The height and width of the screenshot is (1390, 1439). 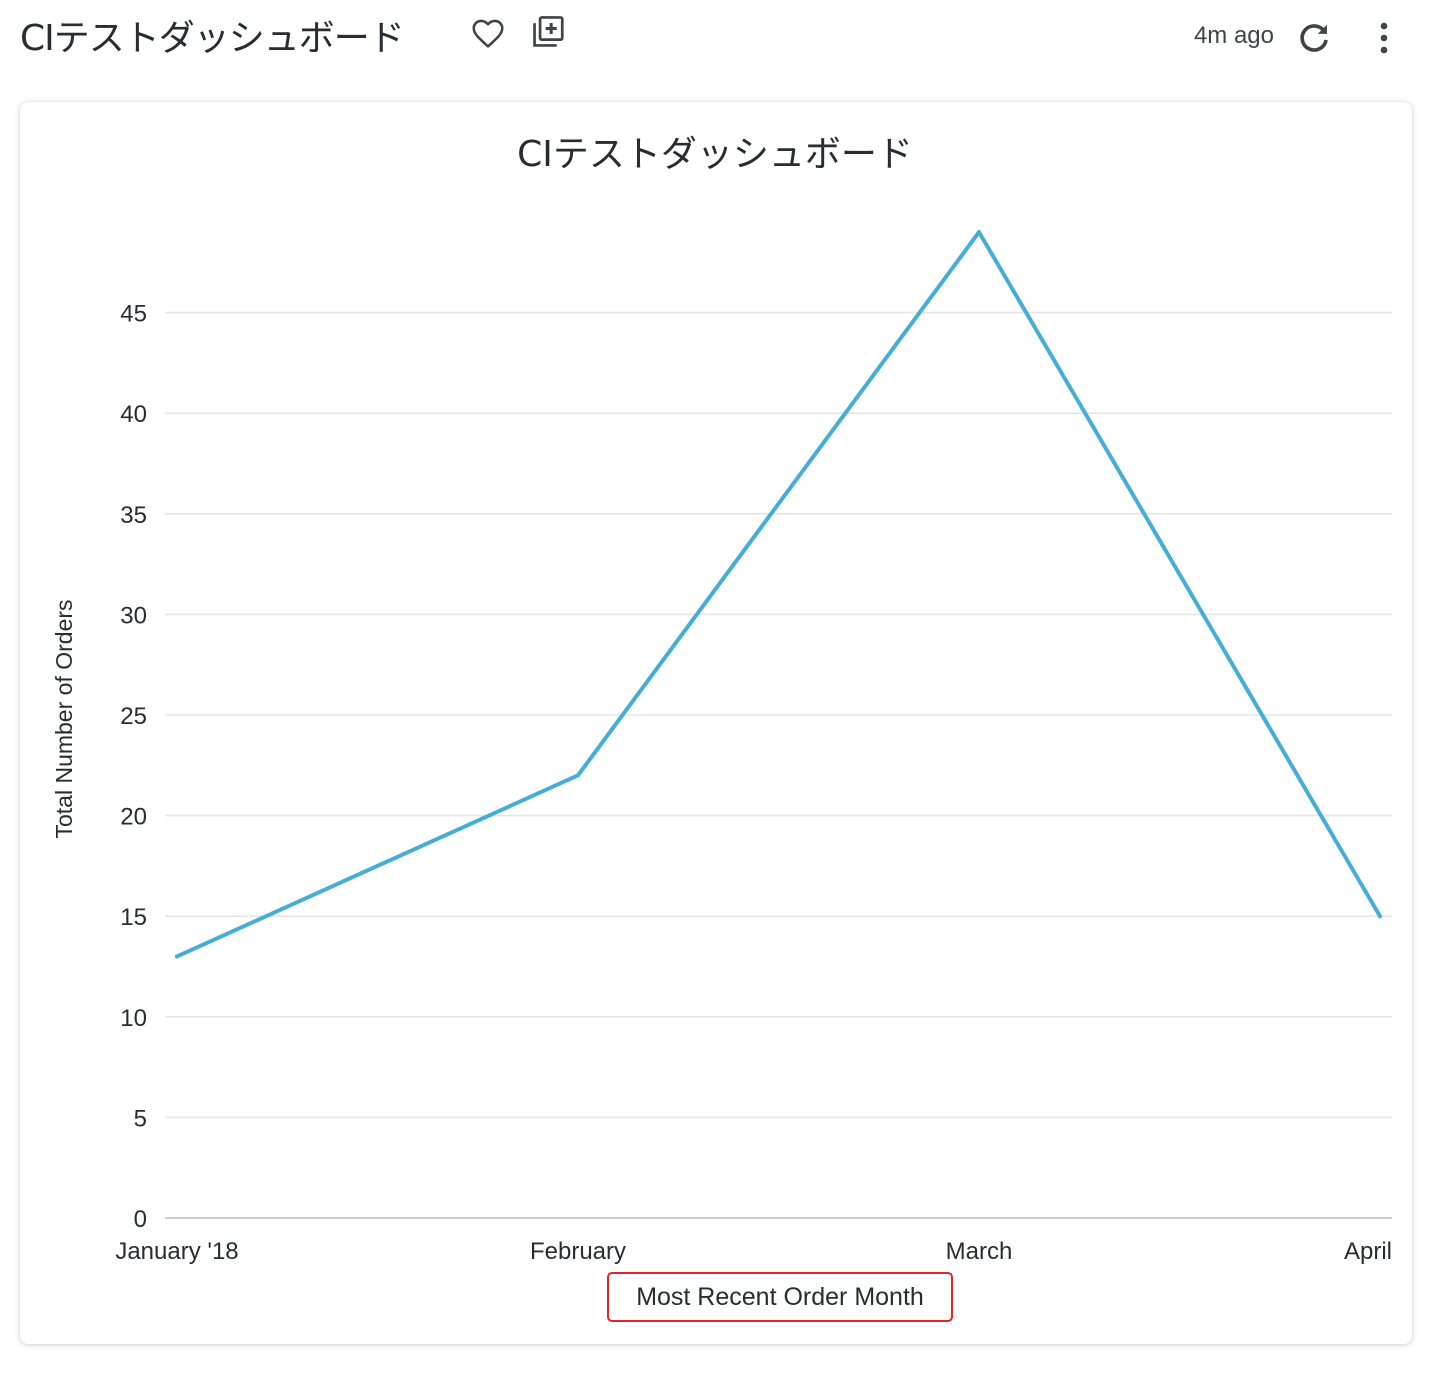 I want to click on favorite-button, so click(x=488, y=34).